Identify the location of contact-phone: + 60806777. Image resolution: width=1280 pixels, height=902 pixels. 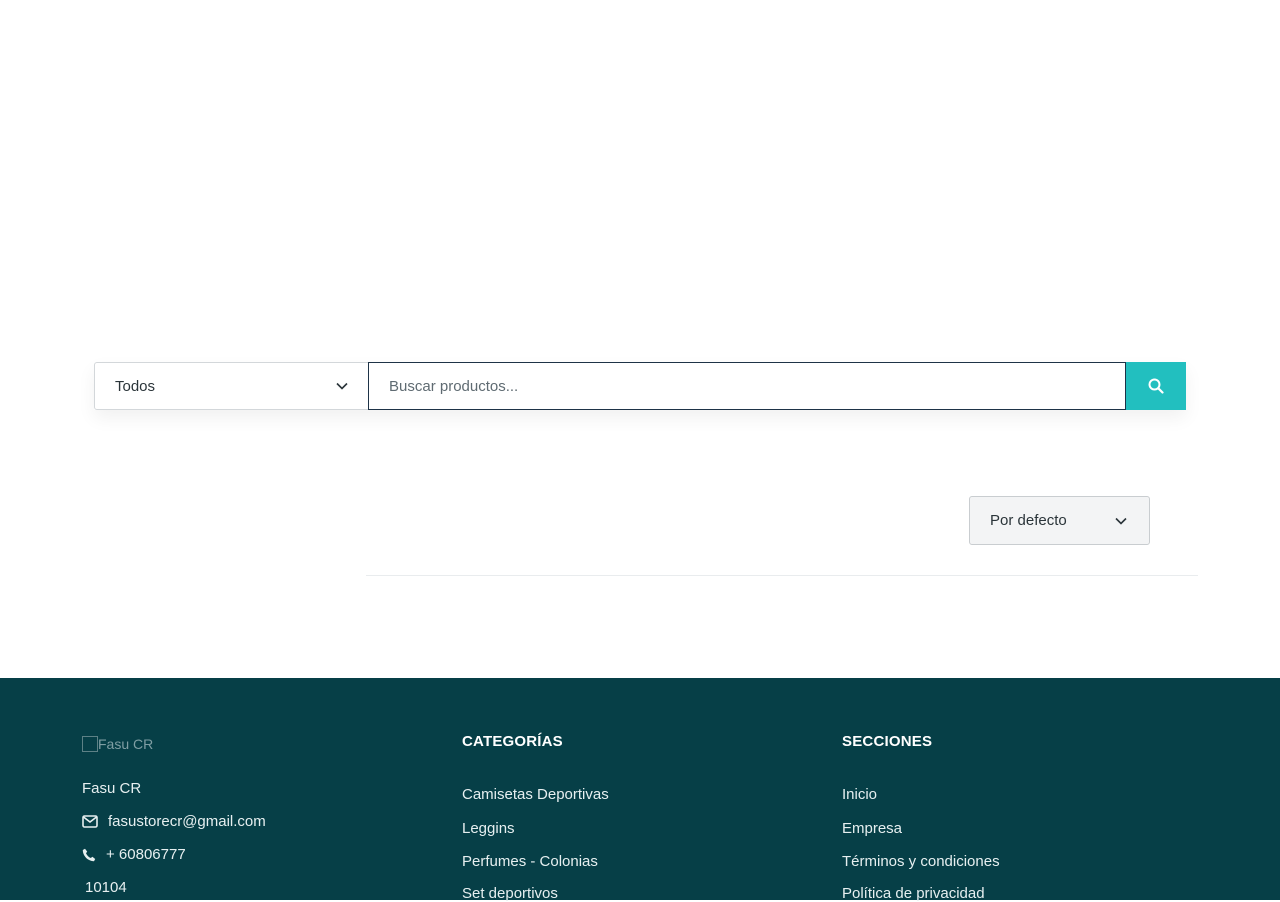
(134, 854).